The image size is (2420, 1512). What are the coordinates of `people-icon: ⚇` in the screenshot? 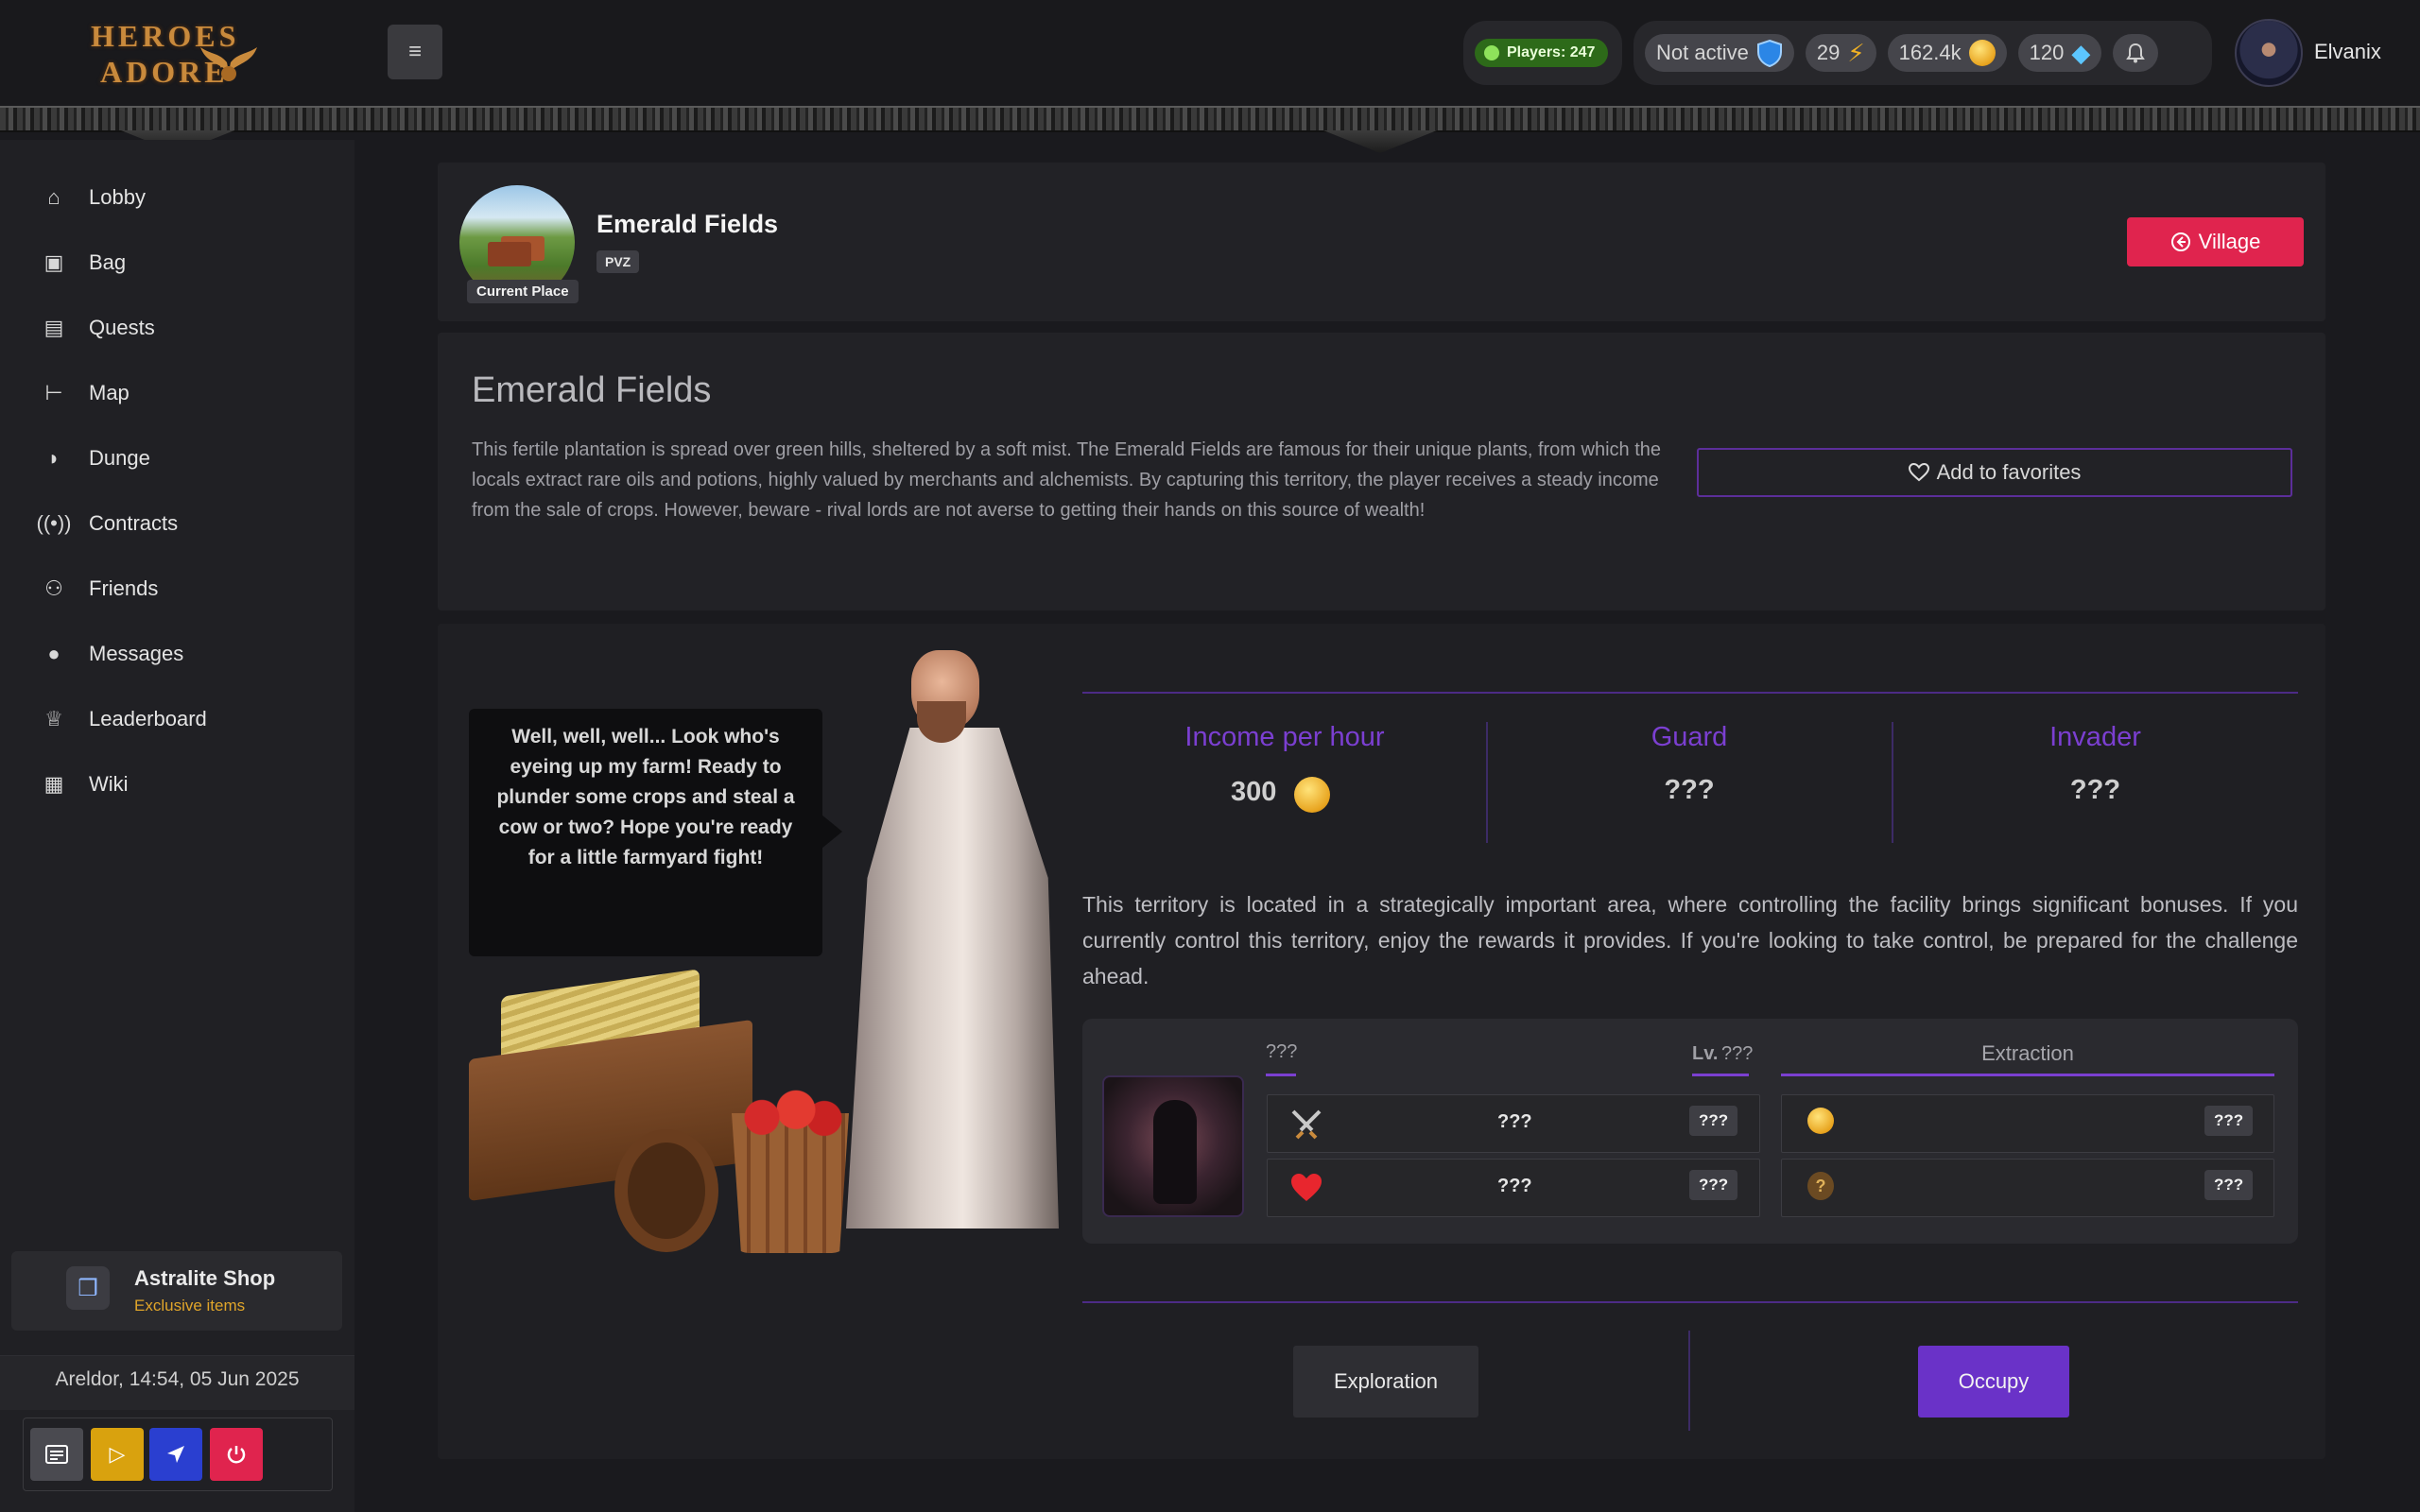 It's located at (53, 588).